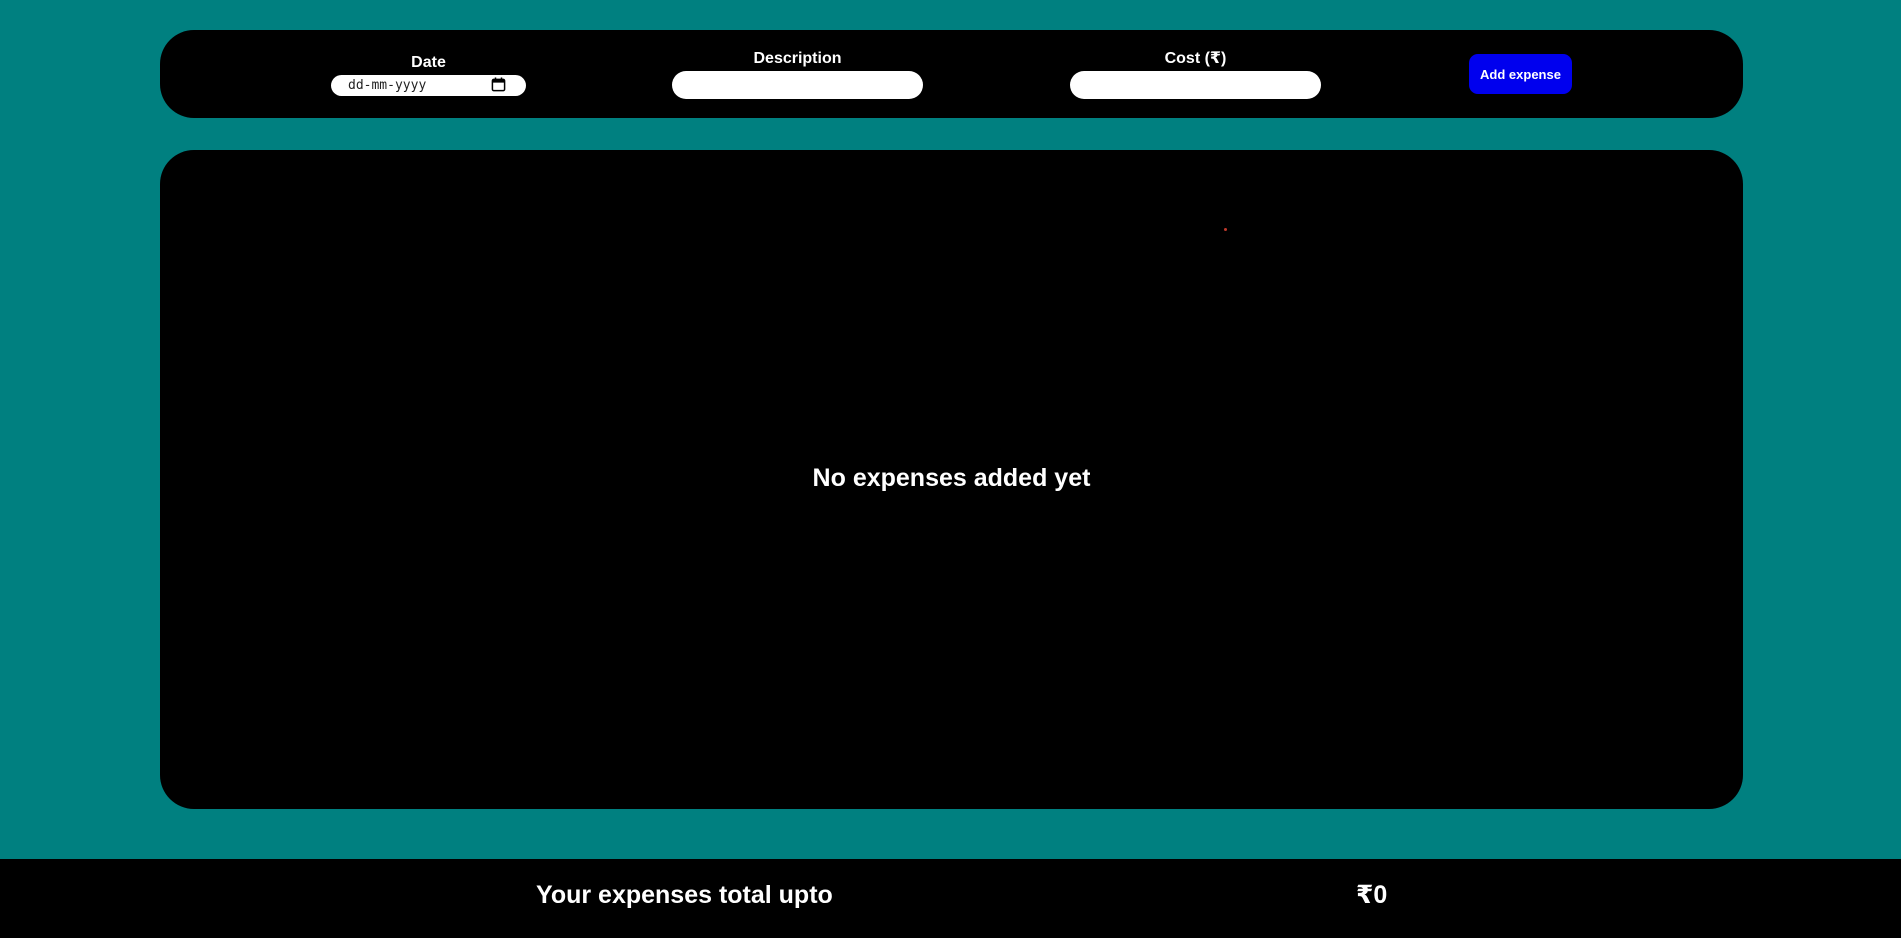 This screenshot has width=1901, height=938. I want to click on date-placeholder: dd-mm-yyyy, so click(387, 85).